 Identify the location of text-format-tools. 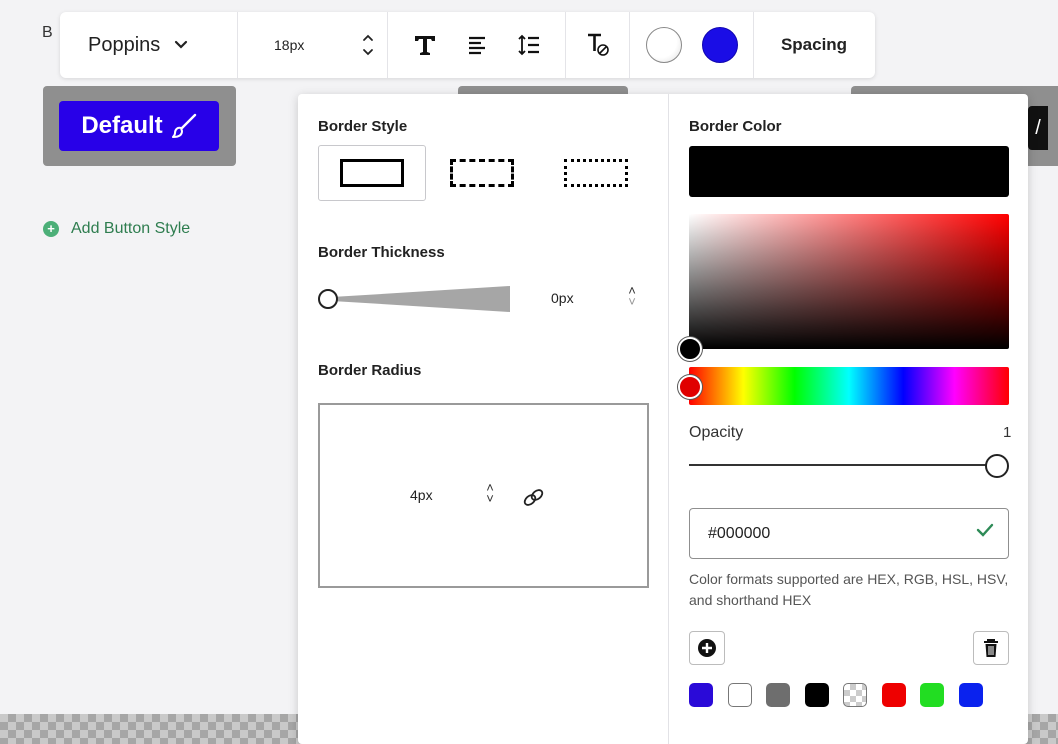
(477, 45).